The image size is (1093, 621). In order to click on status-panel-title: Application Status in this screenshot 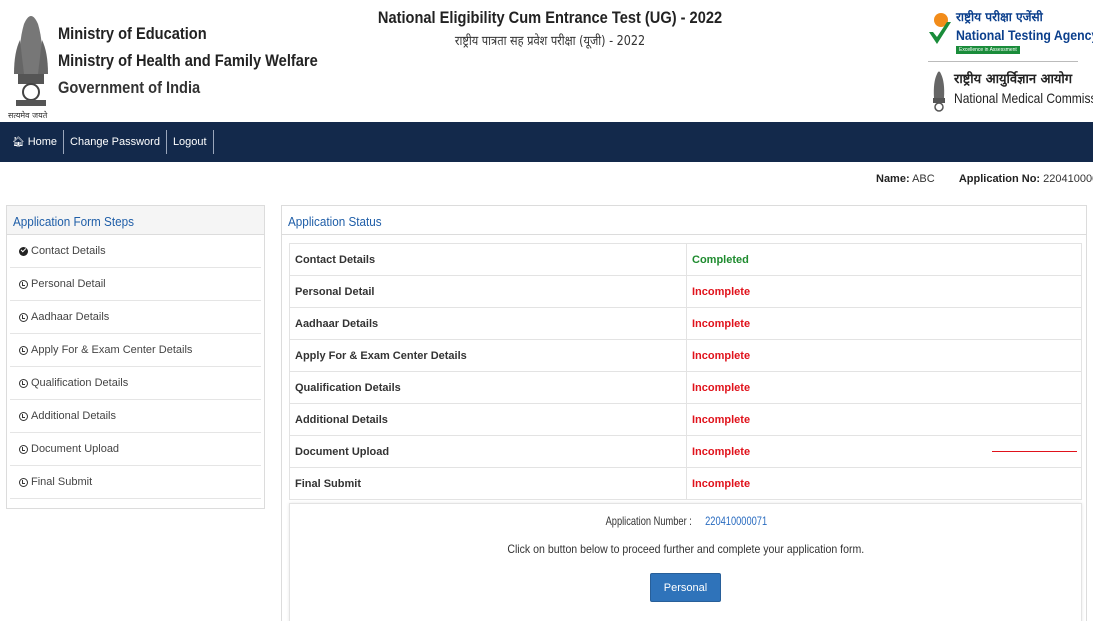, I will do `click(684, 220)`.